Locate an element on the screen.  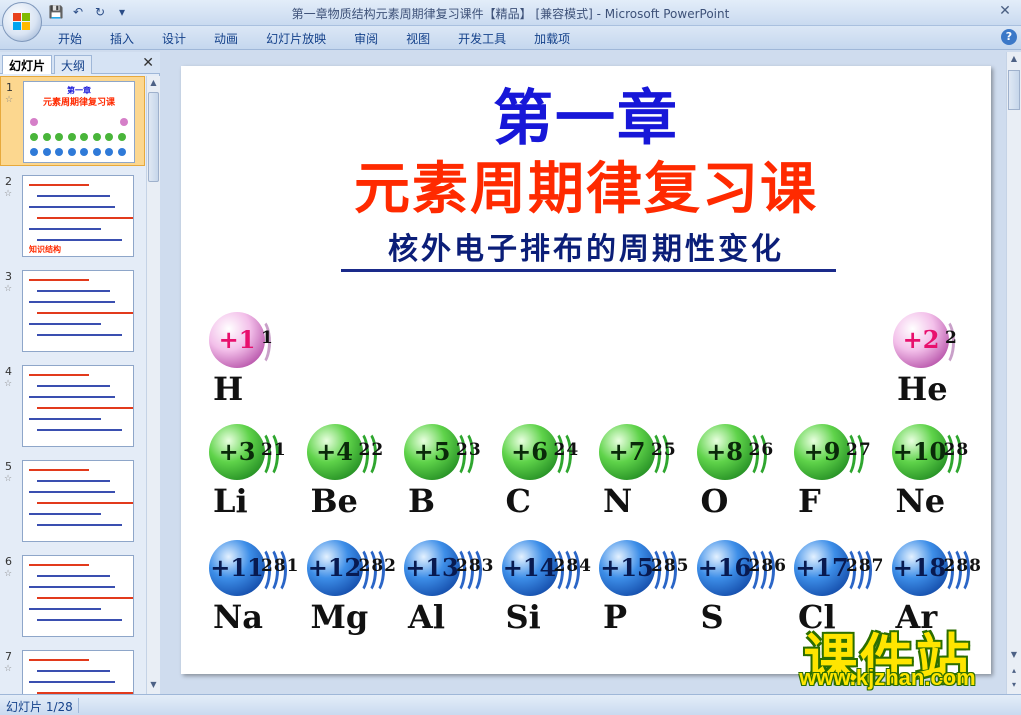
thumbnail-scrollbar: ▲ ▼ is located at coordinates (153, 385).